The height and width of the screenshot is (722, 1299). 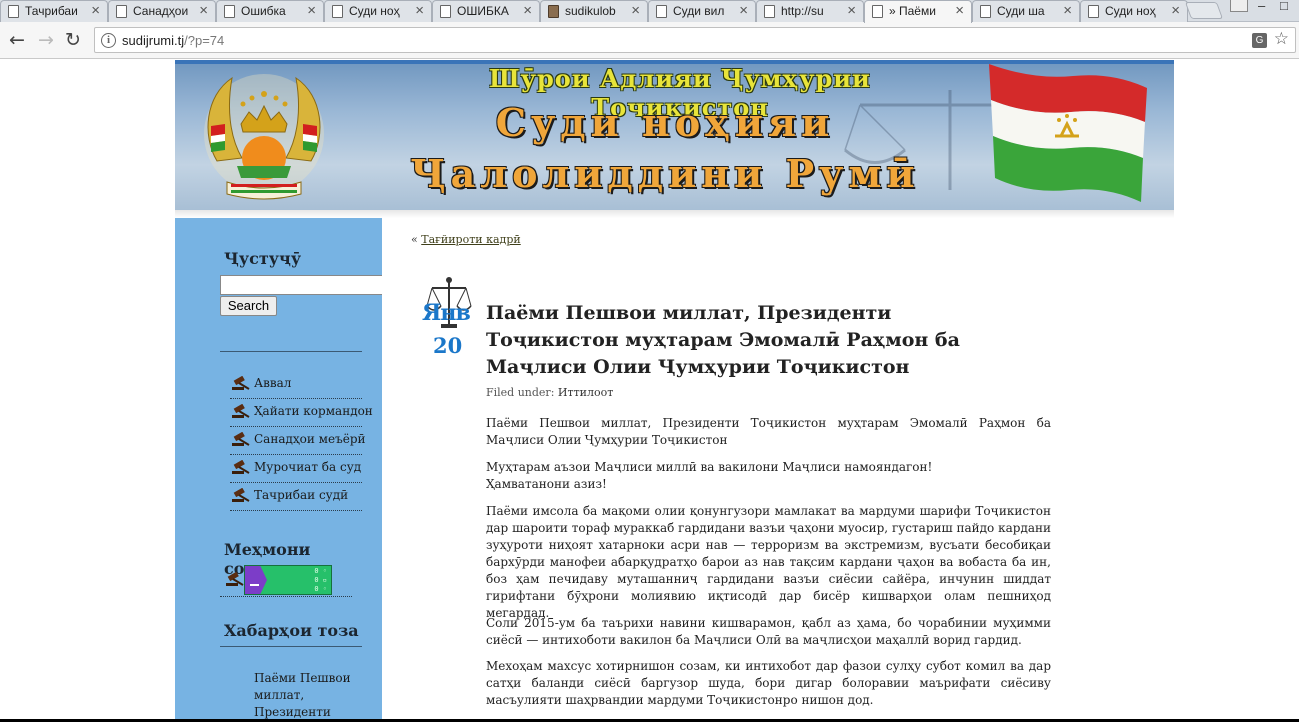 I want to click on counter-chevron, so click(x=256, y=580).